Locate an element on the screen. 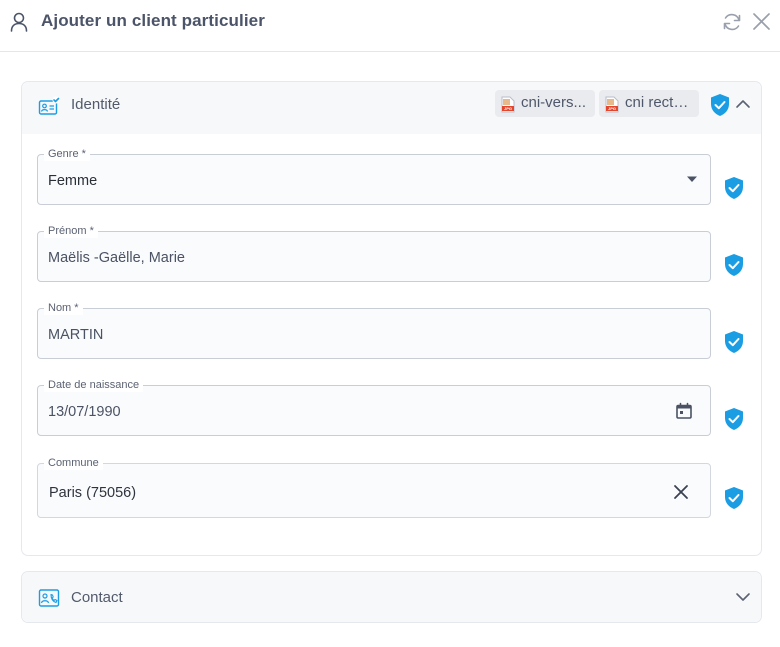 This screenshot has width=780, height=647. prenom-field: Prénom * Maëlis -Gaëlle, Marie is located at coordinates (374, 253).